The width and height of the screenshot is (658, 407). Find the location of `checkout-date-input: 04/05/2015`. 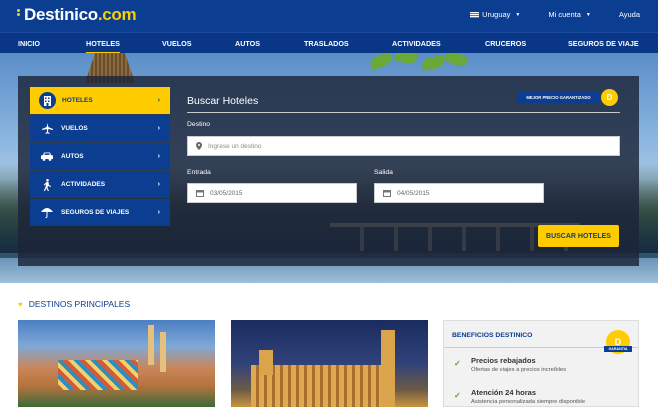

checkout-date-input: 04/05/2015 is located at coordinates (459, 193).